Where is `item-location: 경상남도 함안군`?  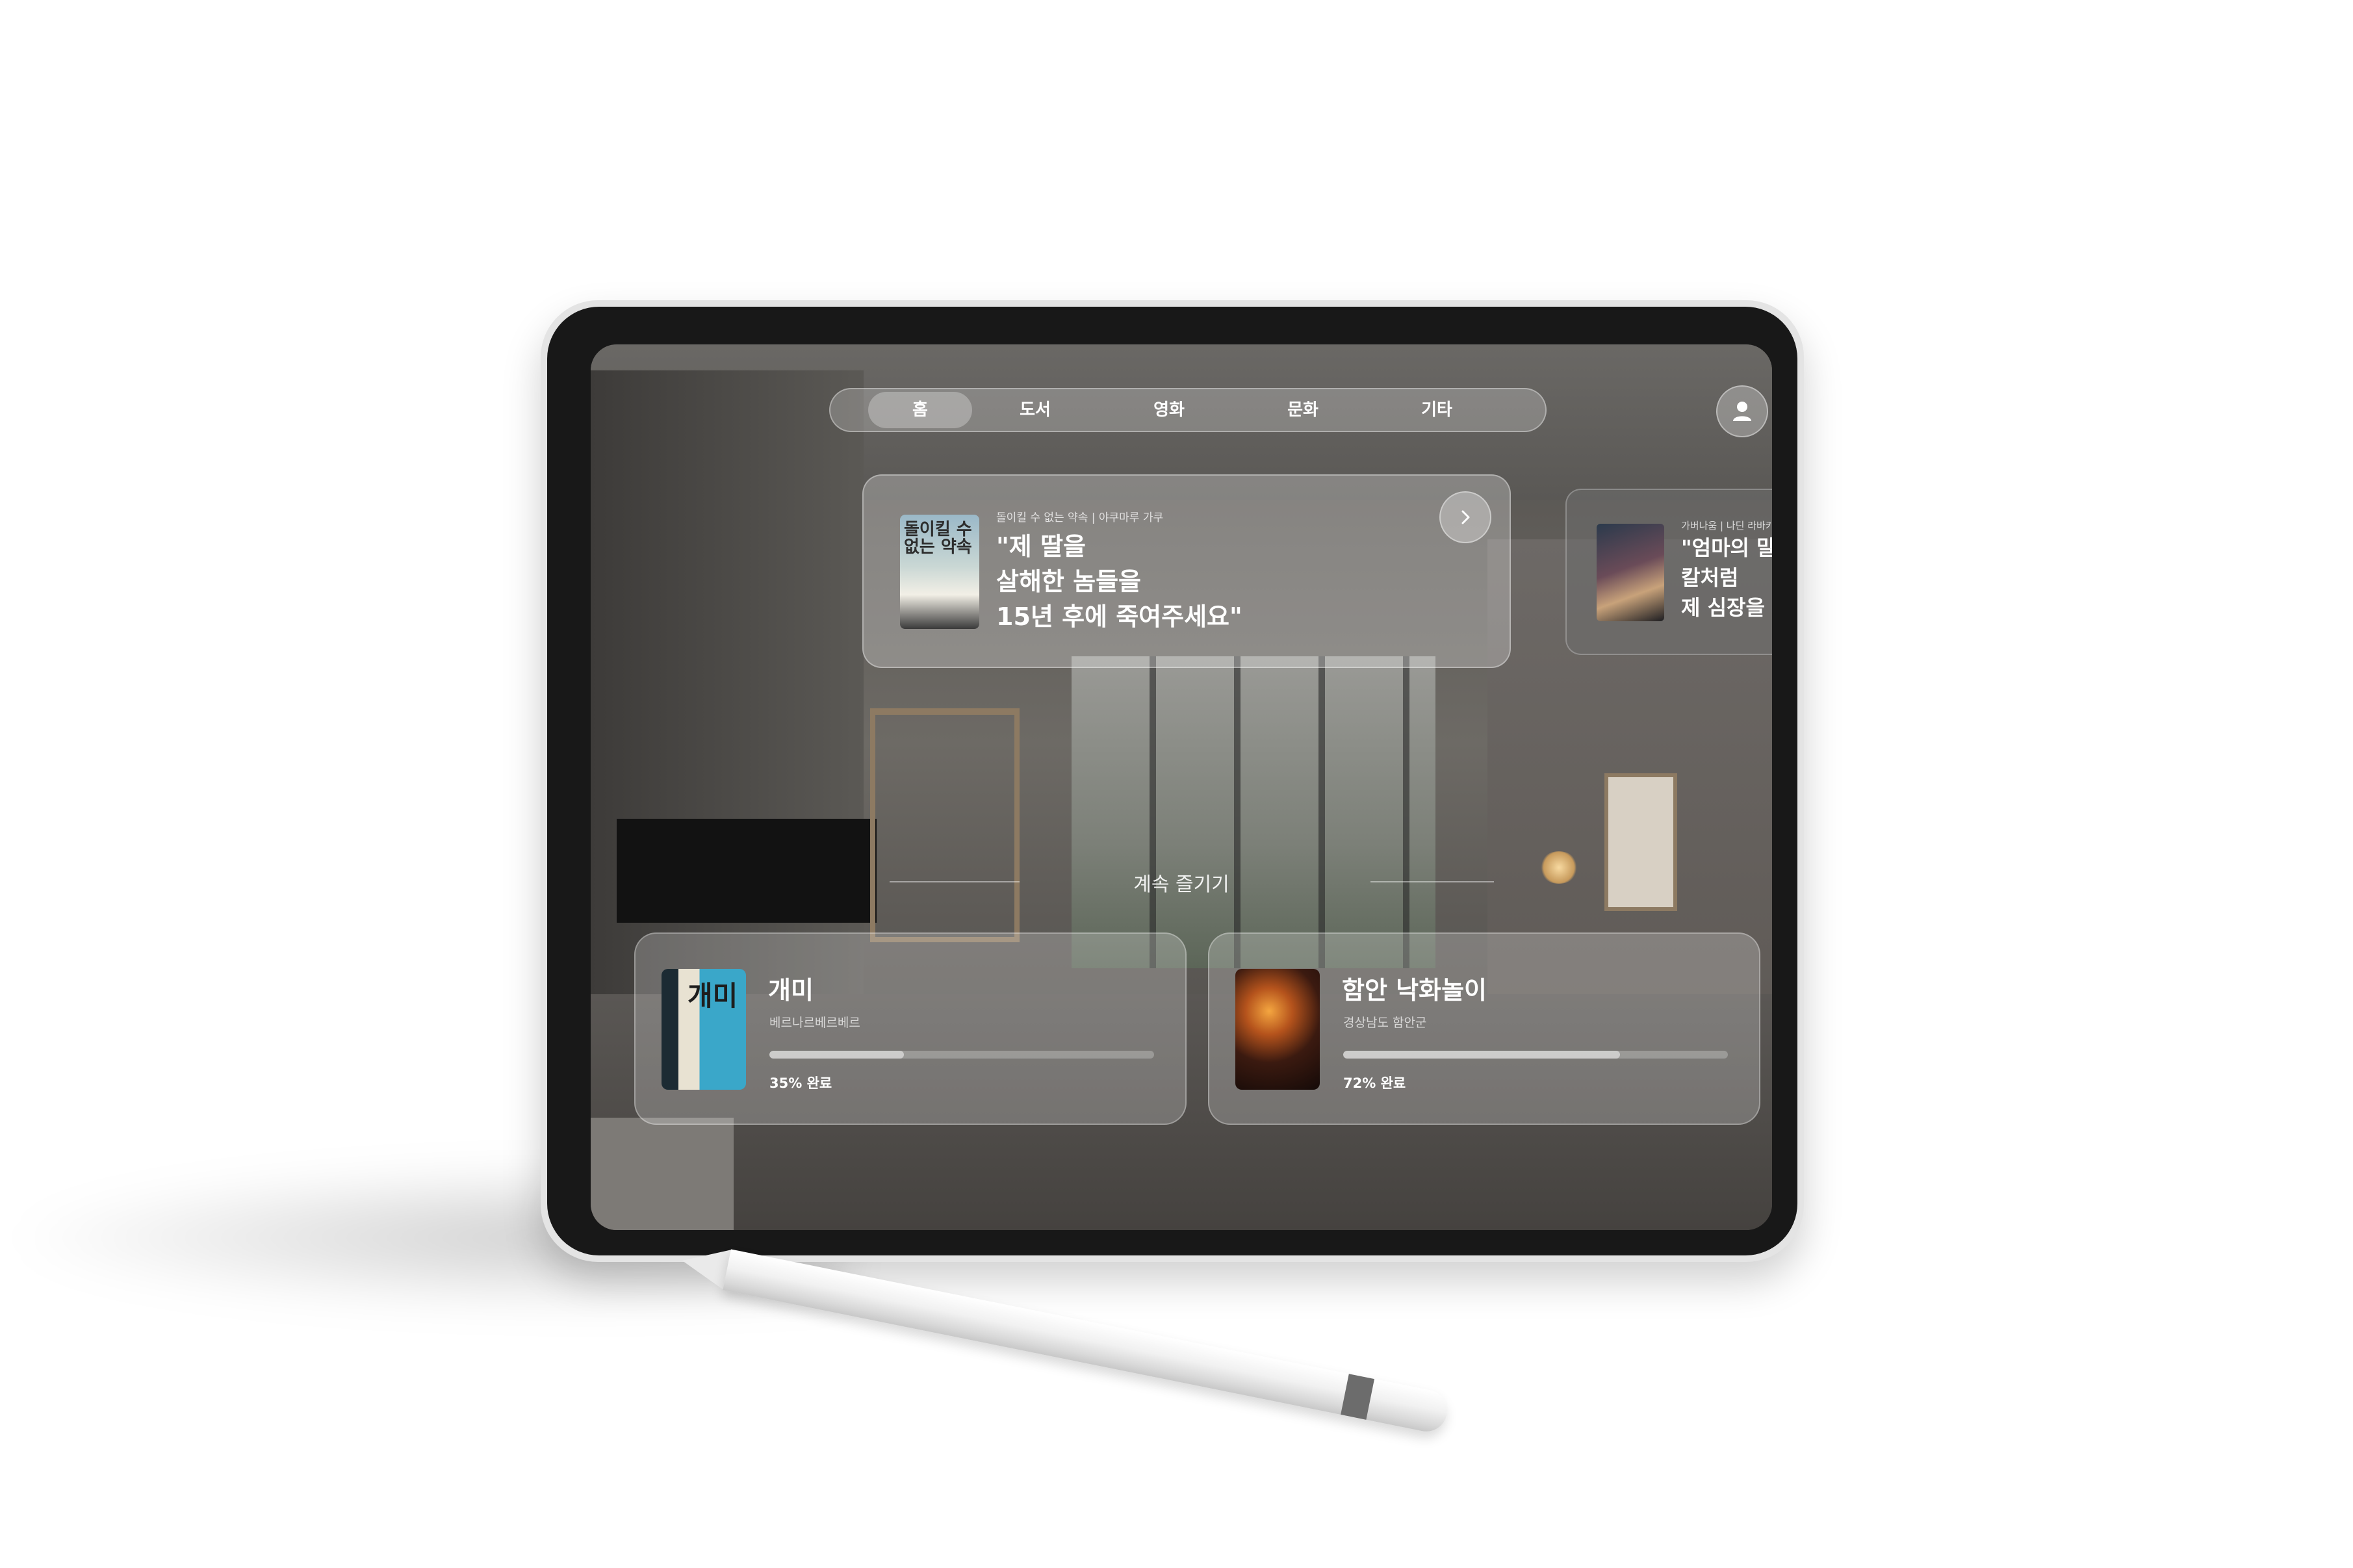 item-location: 경상남도 함안군 is located at coordinates (1385, 1023).